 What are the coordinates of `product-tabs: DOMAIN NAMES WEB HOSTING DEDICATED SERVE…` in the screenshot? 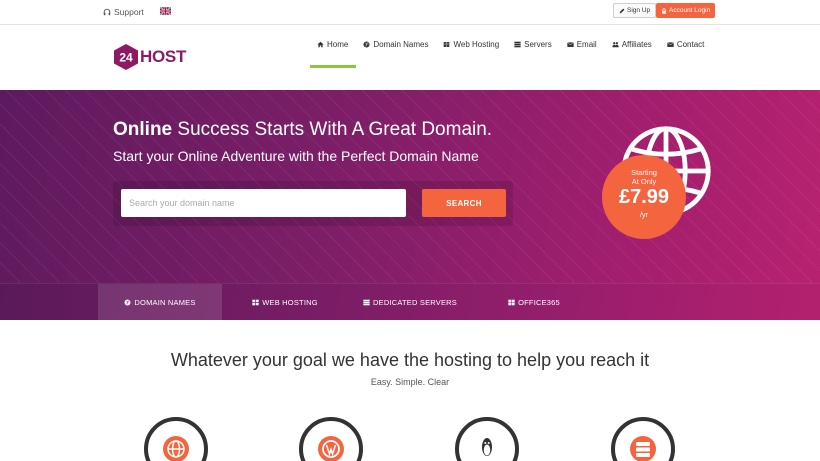 It's located at (410, 302).